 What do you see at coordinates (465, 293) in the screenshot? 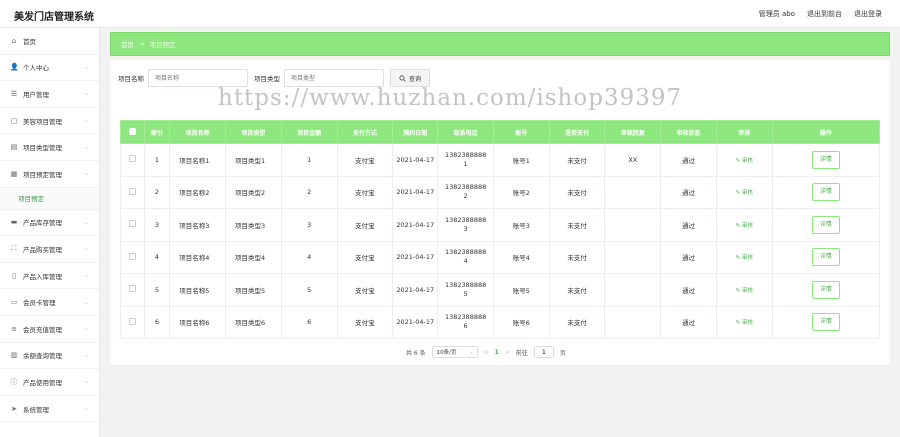
I see `phone-line: 5` at bounding box center [465, 293].